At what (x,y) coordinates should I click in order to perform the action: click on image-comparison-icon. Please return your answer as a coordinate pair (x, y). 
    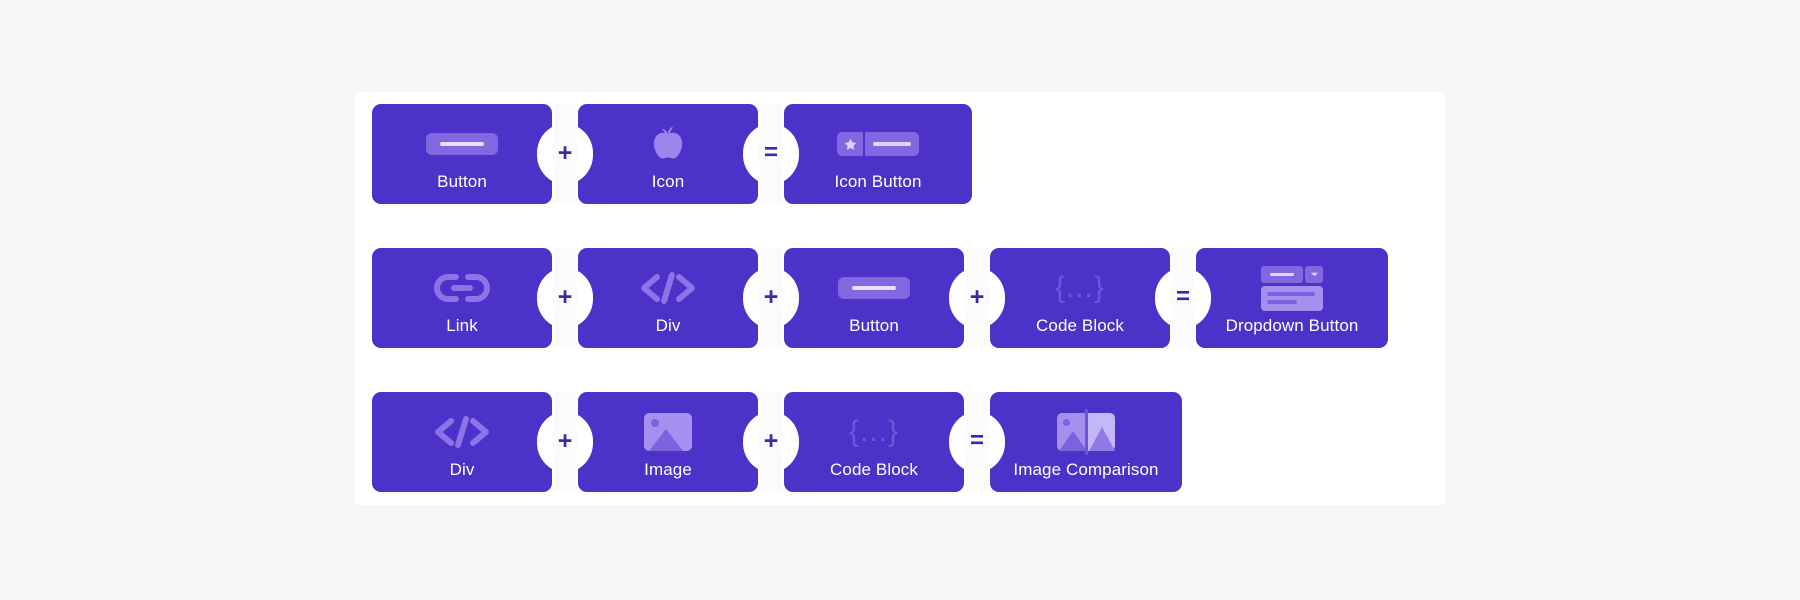
    Looking at the image, I should click on (1086, 432).